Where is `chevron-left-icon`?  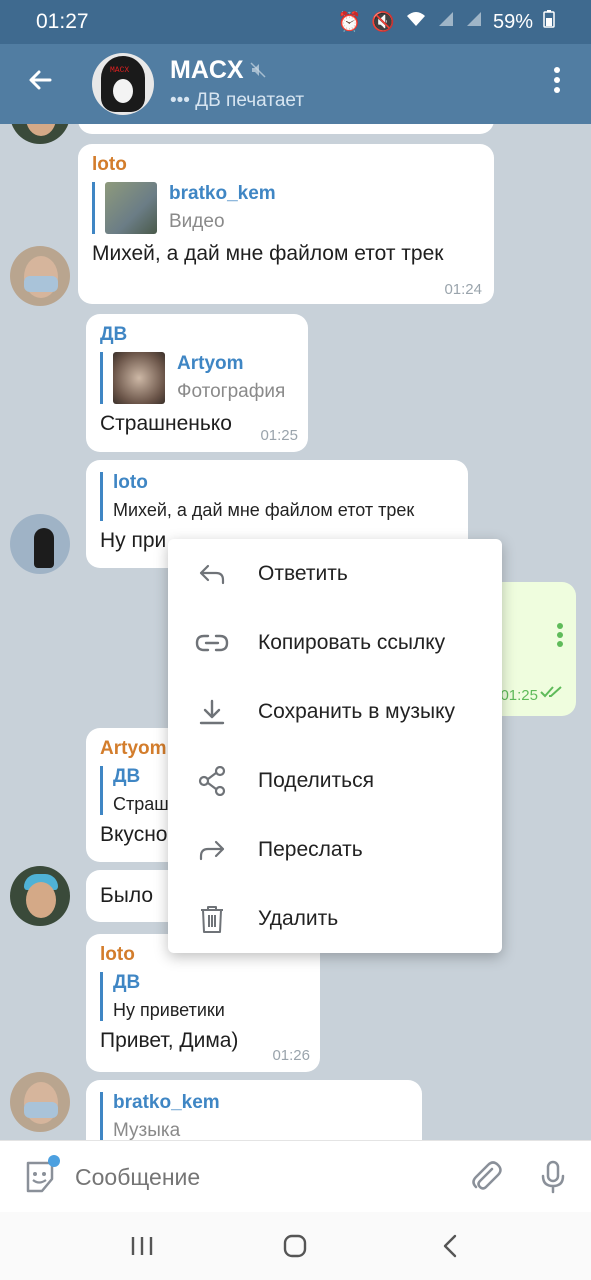
chevron-left-icon is located at coordinates (450, 1246).